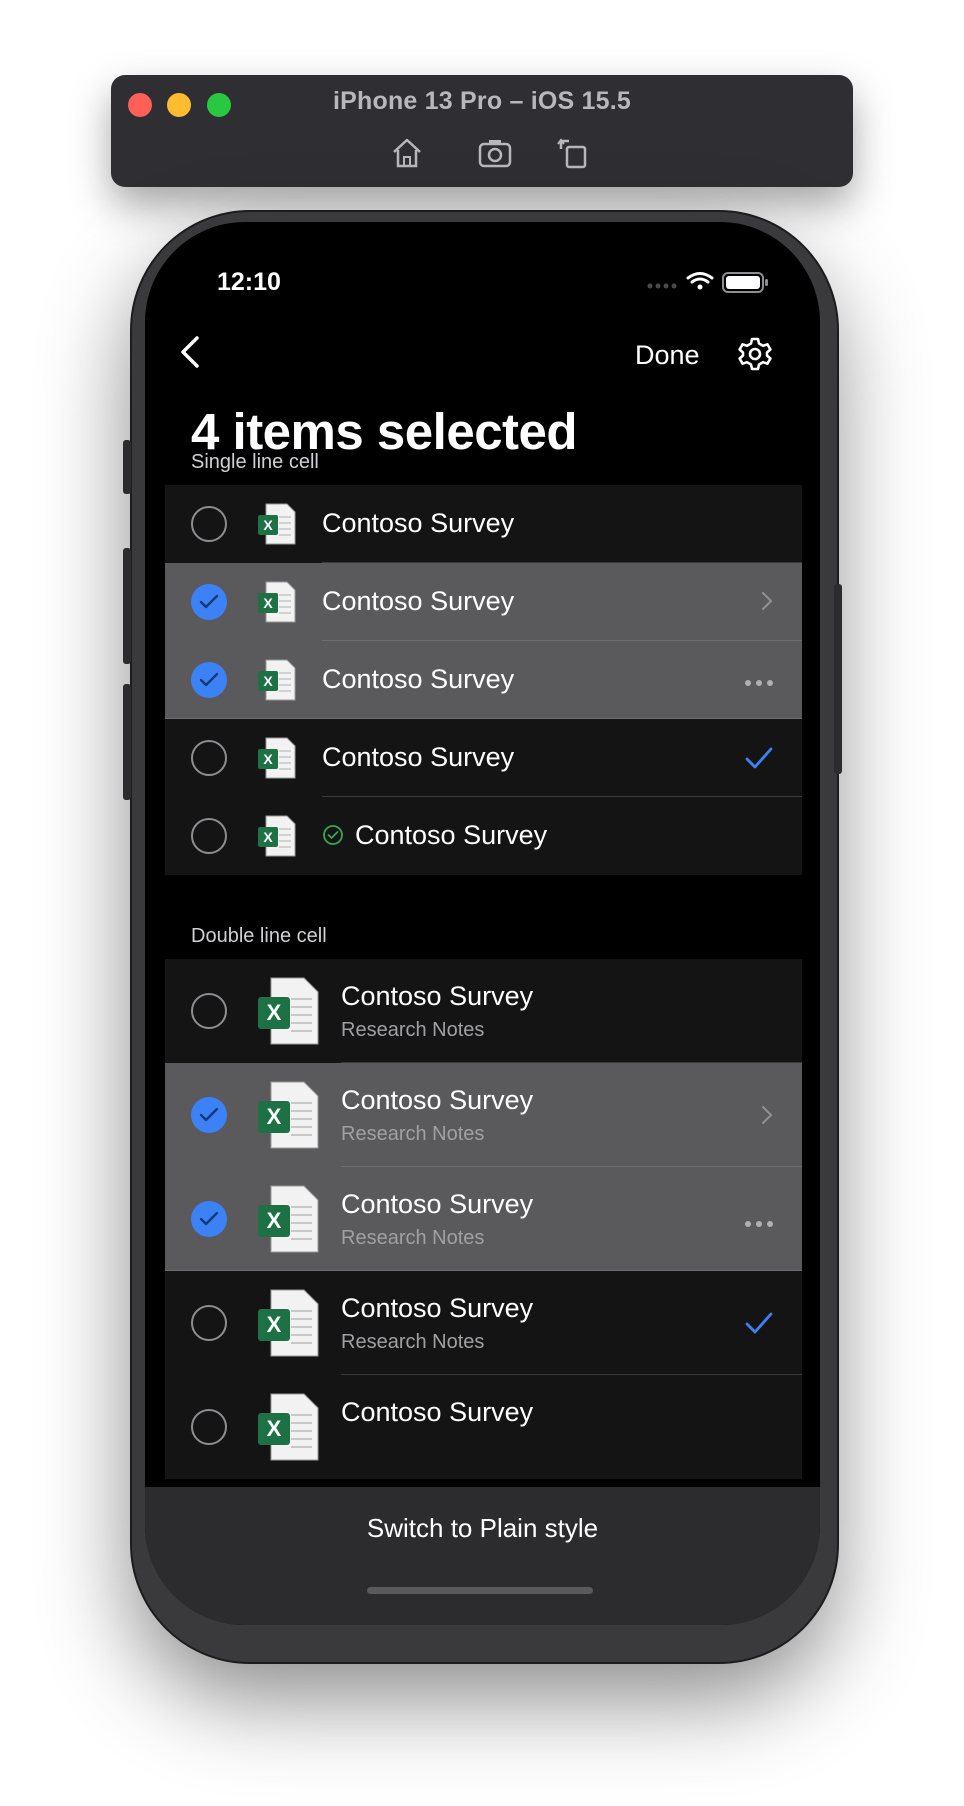 The image size is (964, 1806). I want to click on done-button: Done, so click(667, 355).